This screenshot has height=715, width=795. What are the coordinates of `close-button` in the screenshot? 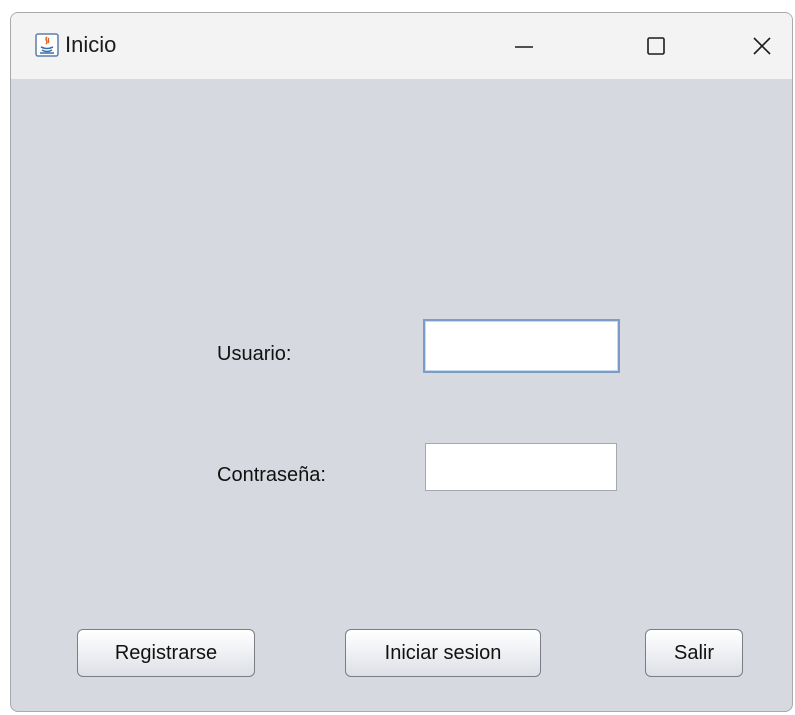 It's located at (759, 46).